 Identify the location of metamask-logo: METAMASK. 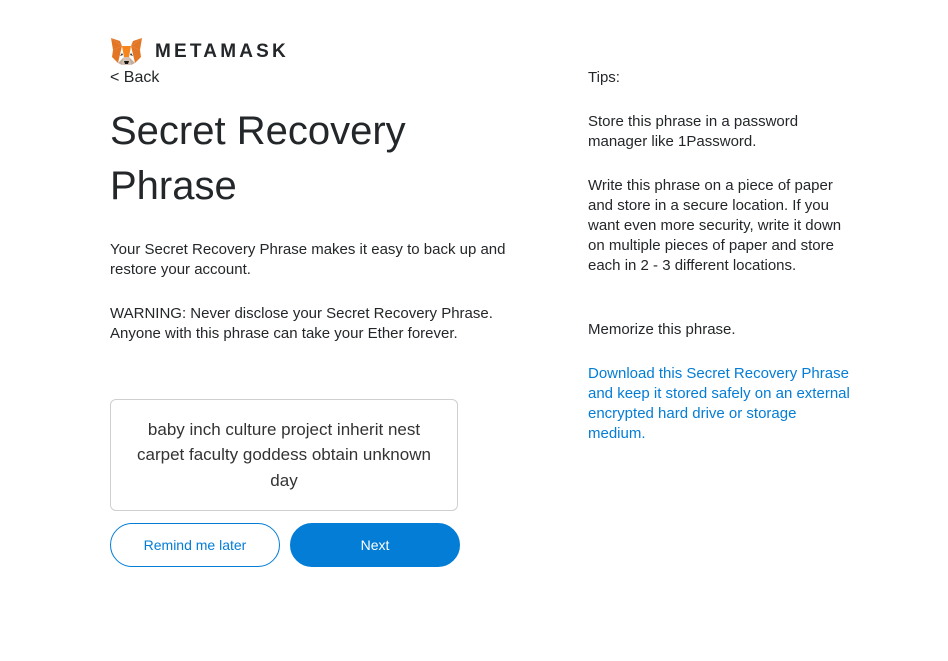
(199, 52).